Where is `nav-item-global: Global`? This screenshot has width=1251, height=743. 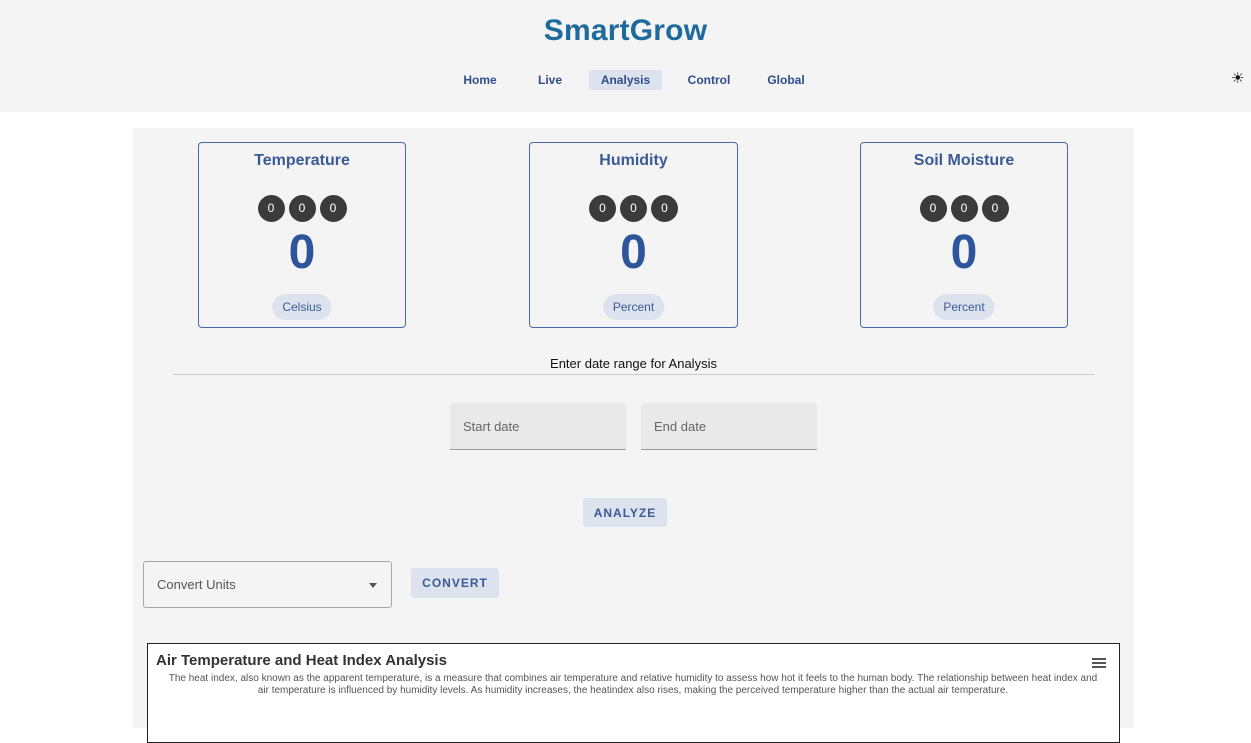
nav-item-global: Global is located at coordinates (786, 80).